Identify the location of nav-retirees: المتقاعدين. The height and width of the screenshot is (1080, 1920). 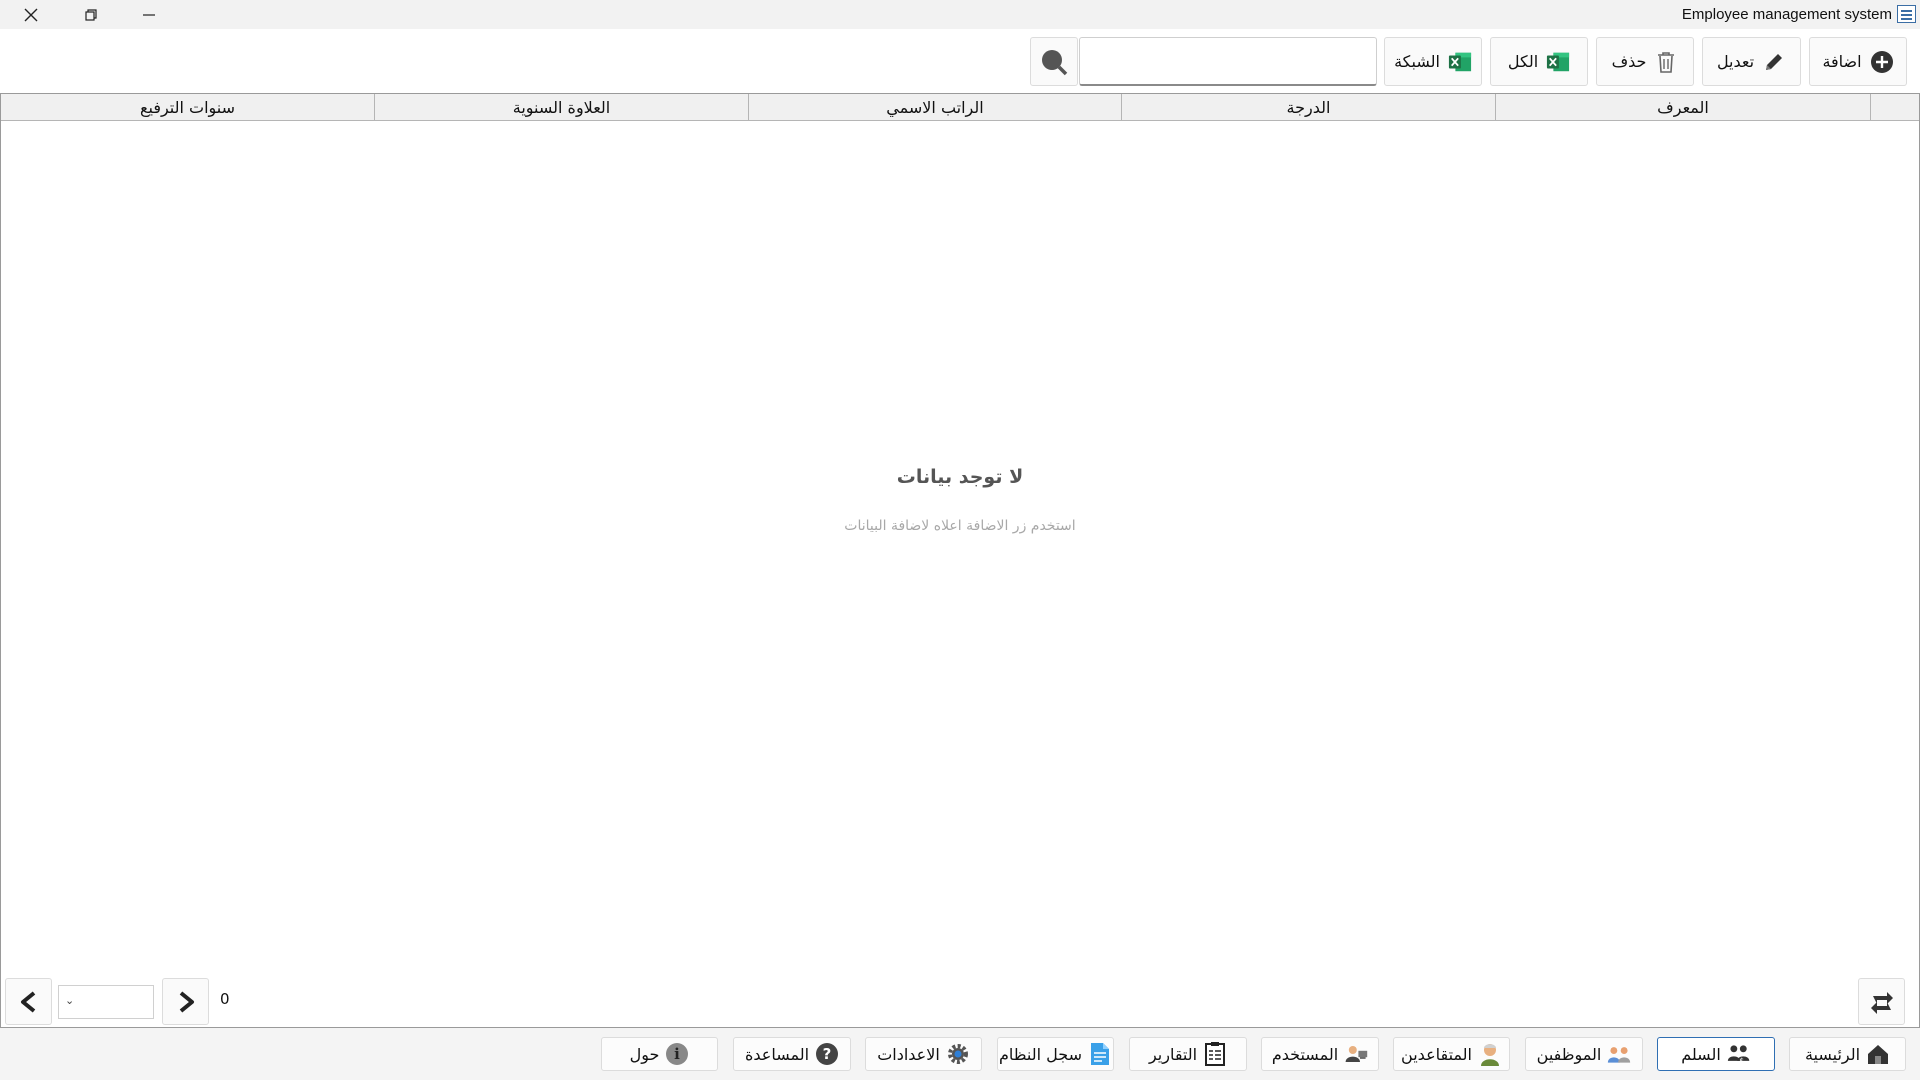
(1451, 1054).